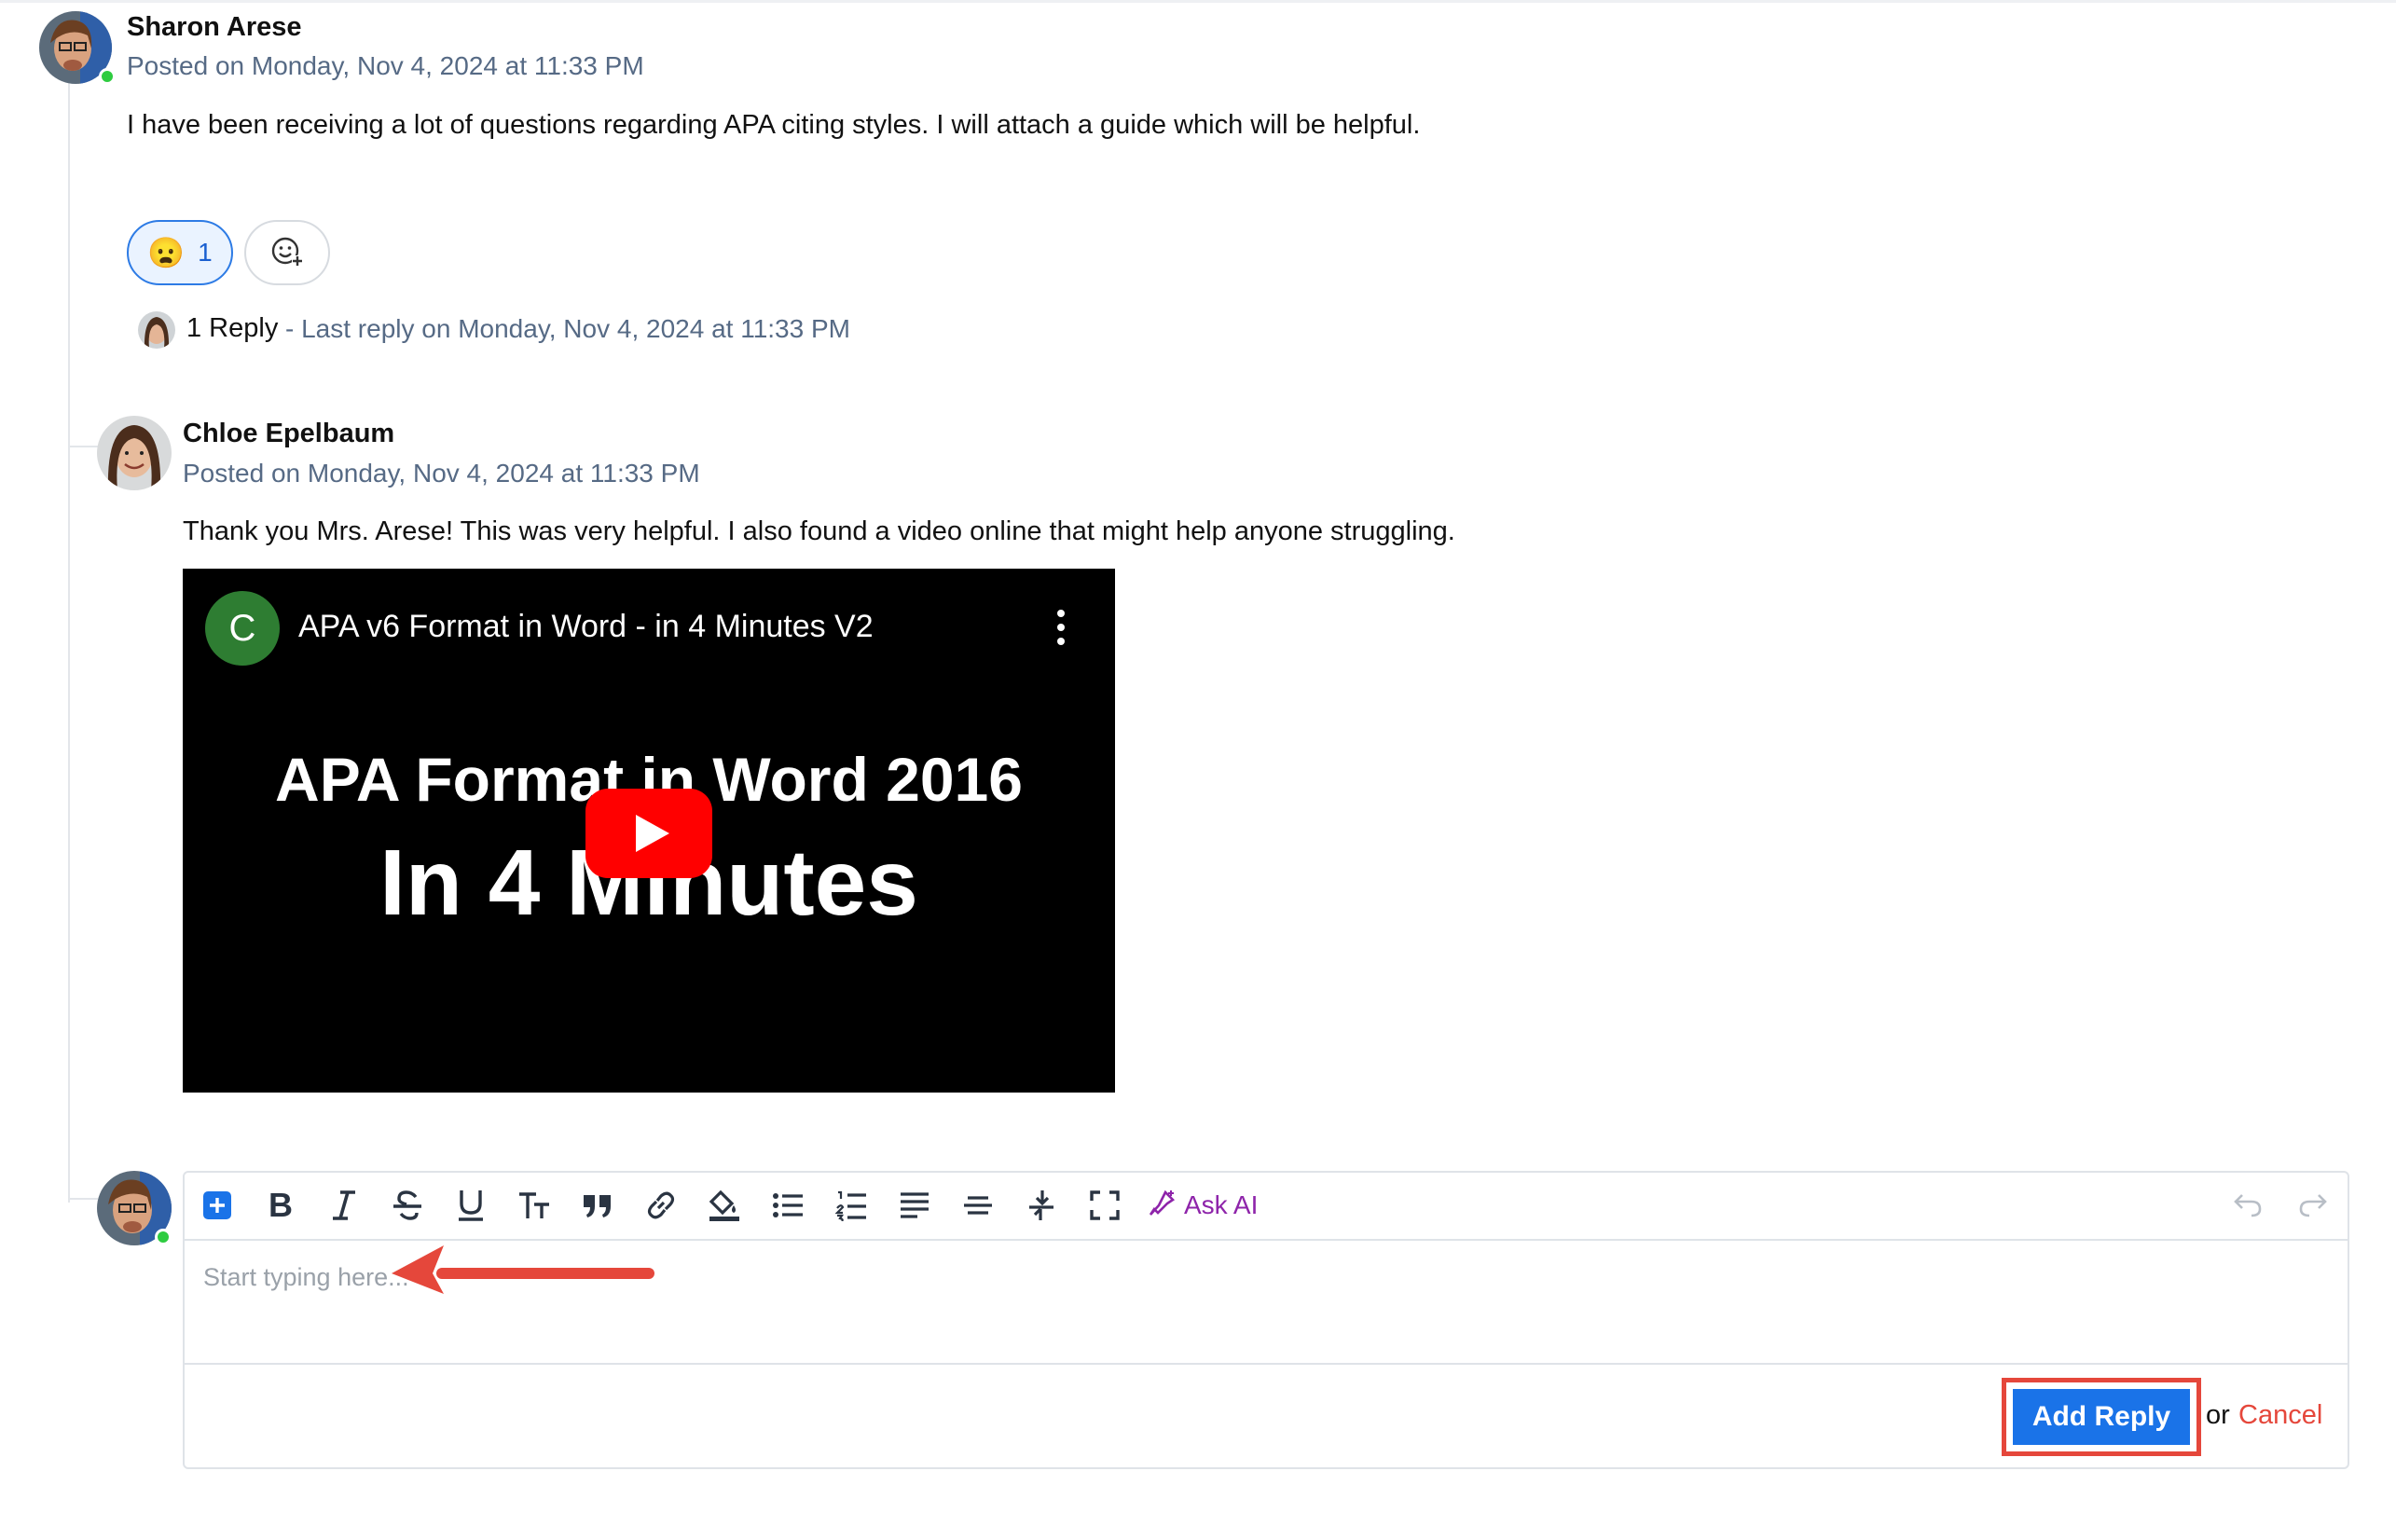  I want to click on bold-icon: B, so click(280, 1205).